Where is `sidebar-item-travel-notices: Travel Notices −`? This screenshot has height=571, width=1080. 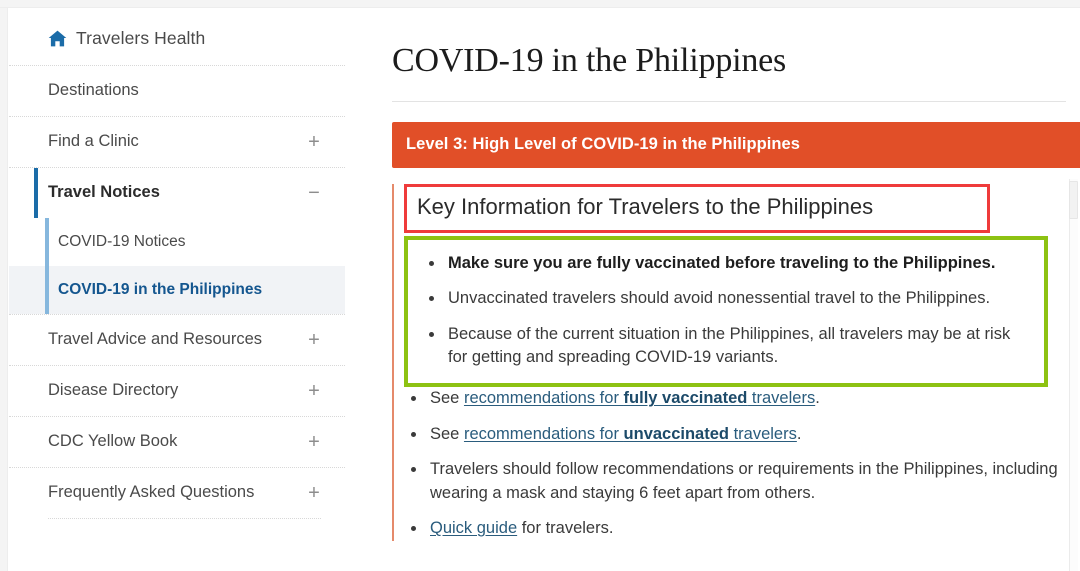 sidebar-item-travel-notices: Travel Notices − is located at coordinates (177, 192).